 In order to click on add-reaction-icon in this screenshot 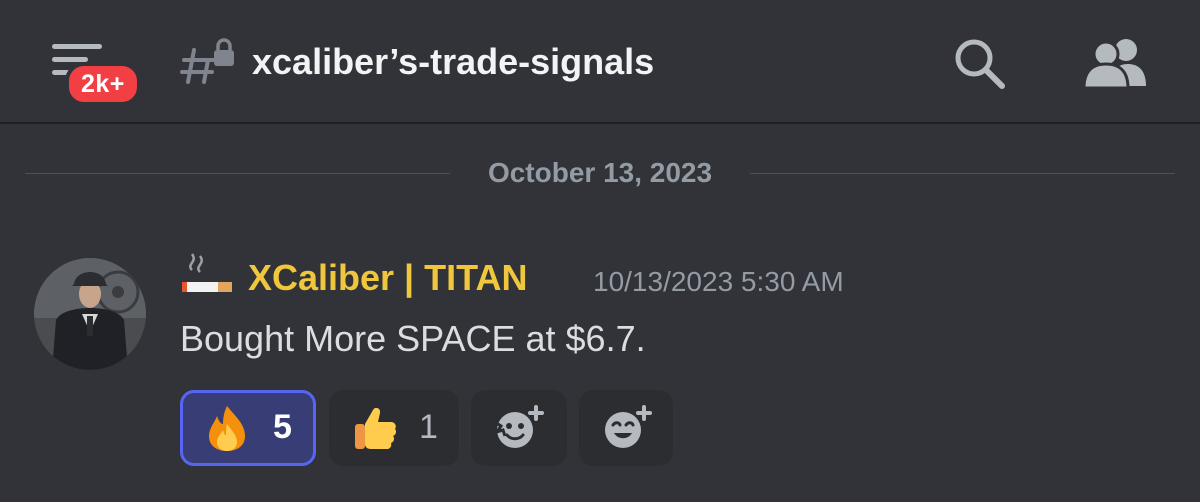, I will do `click(628, 426)`.